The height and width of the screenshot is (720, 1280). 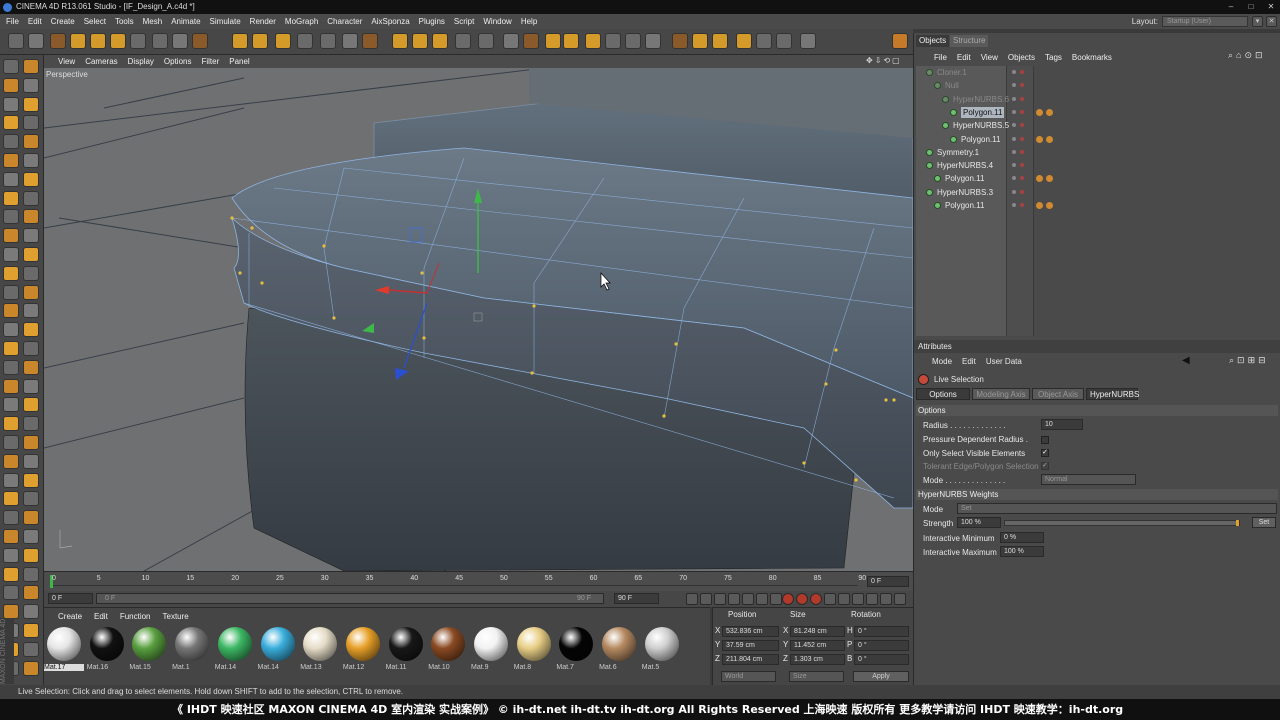 I want to click on object-row: HyperNURBS.4, so click(x=1097, y=165).